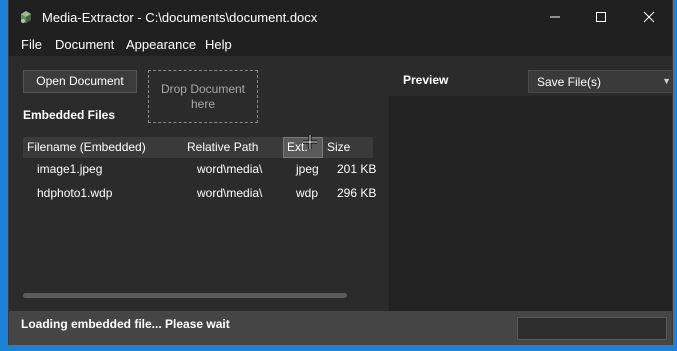 Image resolution: width=677 pixels, height=351 pixels. What do you see at coordinates (666, 81) in the screenshot?
I see `chevron-down-icon: ▼` at bounding box center [666, 81].